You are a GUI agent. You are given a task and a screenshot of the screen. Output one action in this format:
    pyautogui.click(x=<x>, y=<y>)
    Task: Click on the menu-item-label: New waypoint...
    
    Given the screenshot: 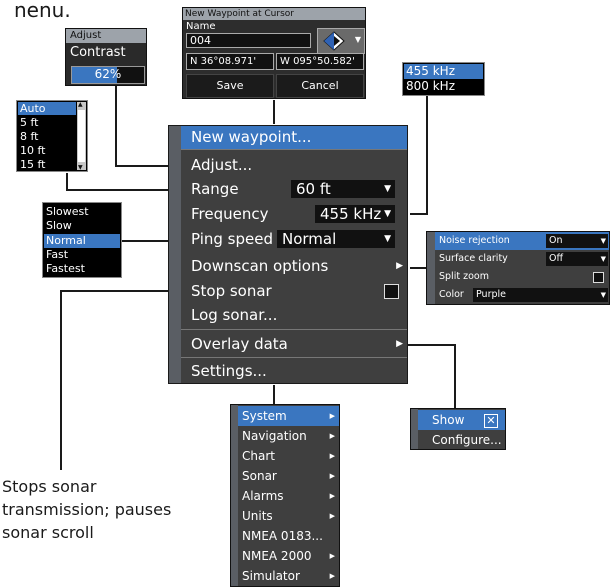 What is the action you would take?
    pyautogui.click(x=251, y=137)
    